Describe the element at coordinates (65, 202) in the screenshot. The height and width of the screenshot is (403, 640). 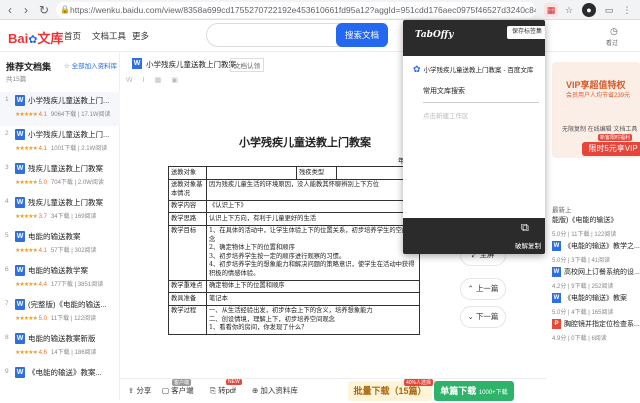
I see `item-title: 残疾儿童送教上门教案` at that location.